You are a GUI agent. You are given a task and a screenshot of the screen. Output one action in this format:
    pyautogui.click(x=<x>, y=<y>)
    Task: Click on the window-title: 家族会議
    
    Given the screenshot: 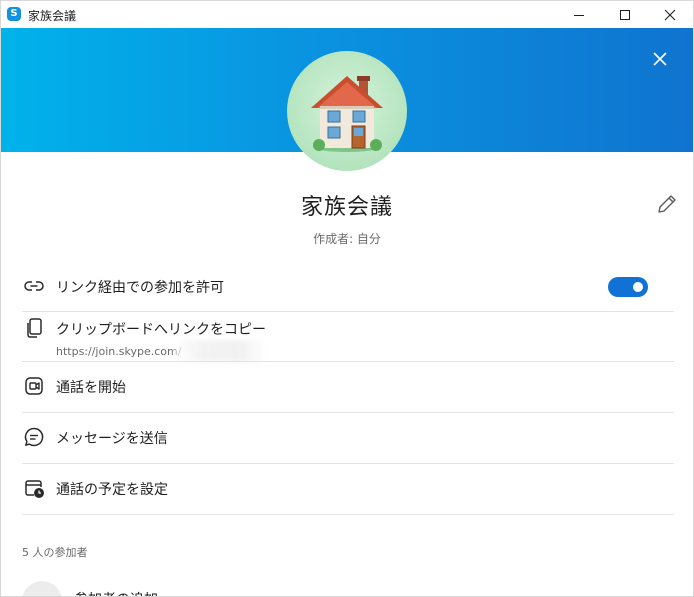 What is the action you would take?
    pyautogui.click(x=52, y=16)
    